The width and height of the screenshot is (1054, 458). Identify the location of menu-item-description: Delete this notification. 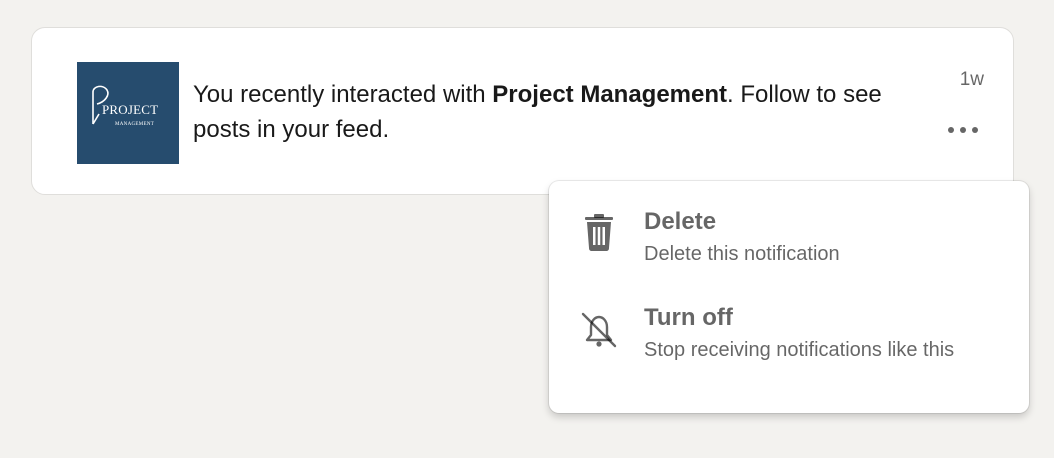
(742, 254).